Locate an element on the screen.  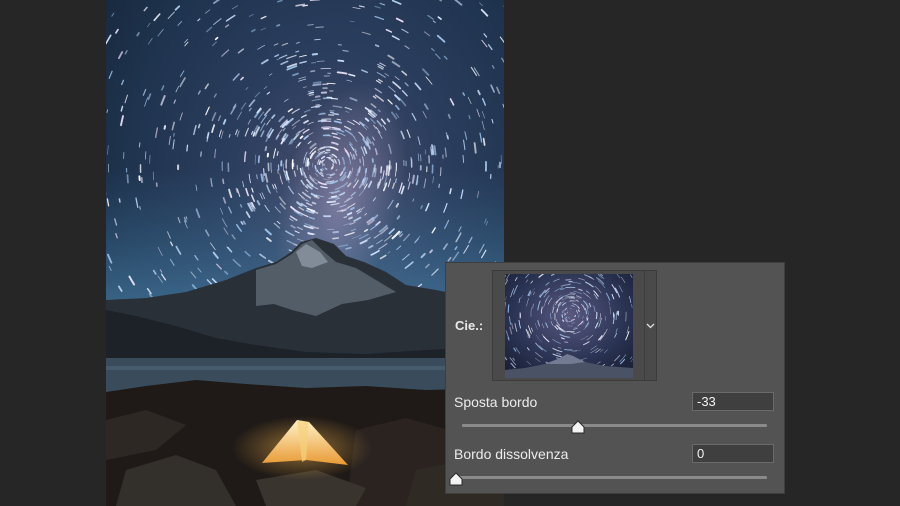
fade-edge-input: 0 is located at coordinates (733, 453).